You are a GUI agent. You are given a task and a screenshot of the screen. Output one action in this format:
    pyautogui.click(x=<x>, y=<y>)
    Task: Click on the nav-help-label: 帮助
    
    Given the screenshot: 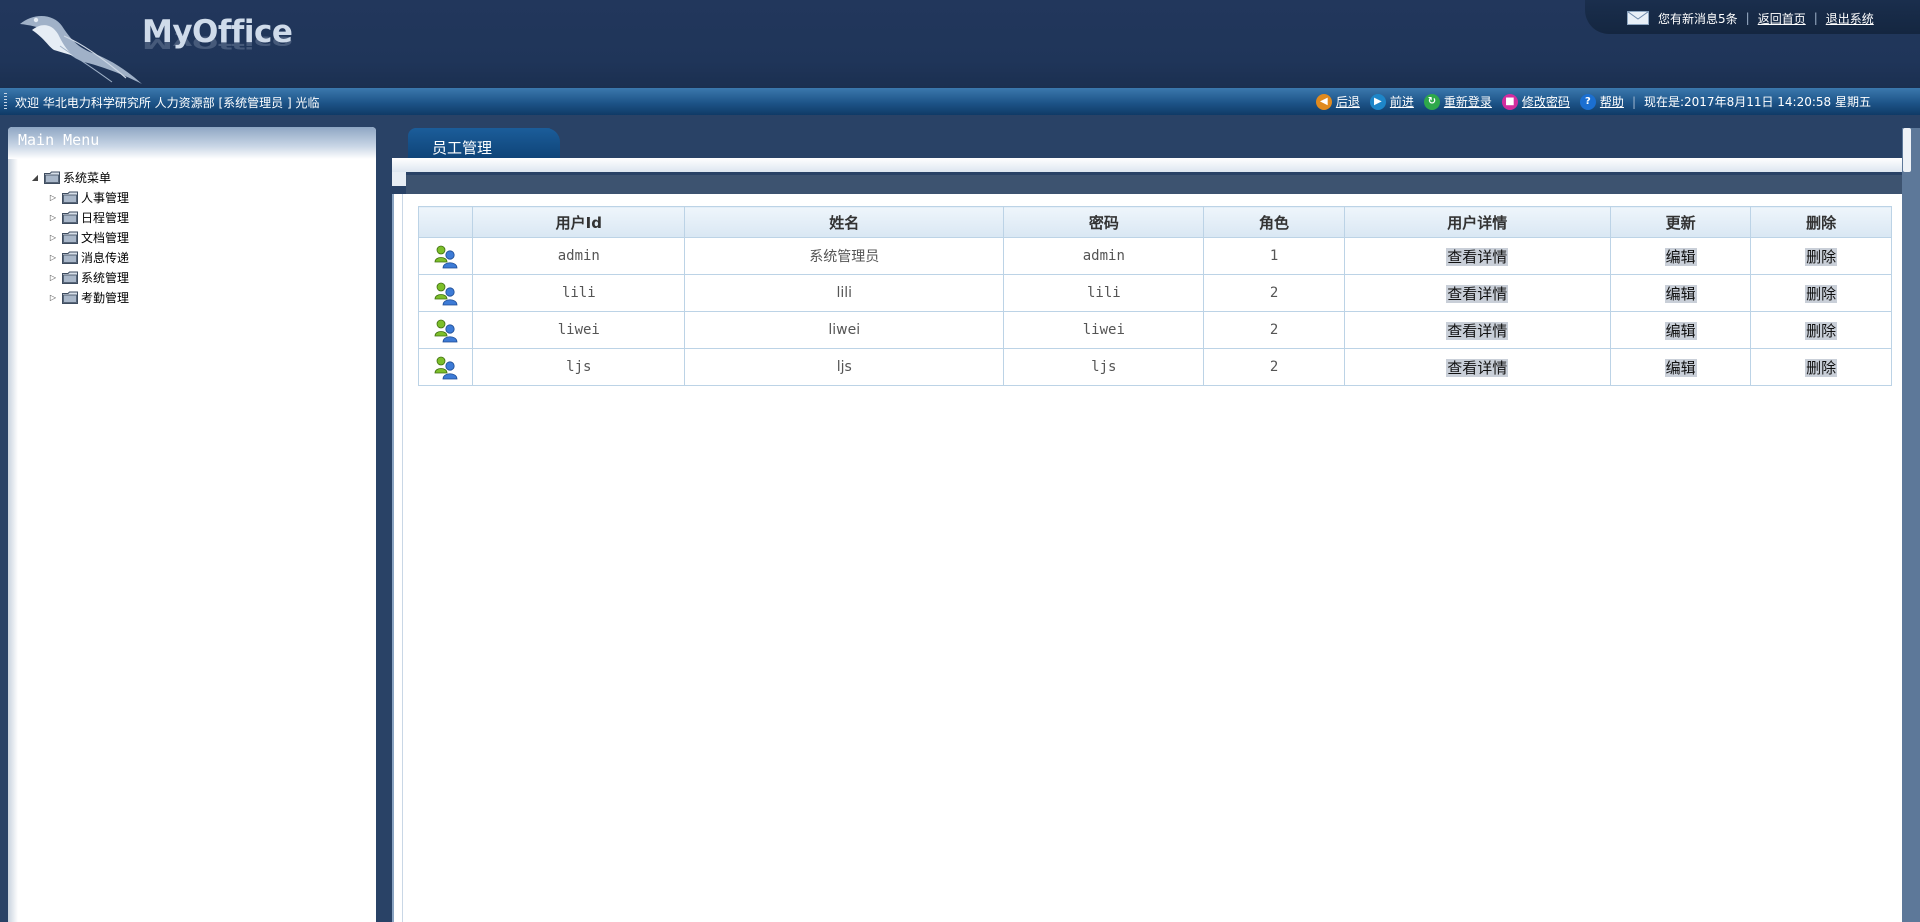 What is the action you would take?
    pyautogui.click(x=1612, y=101)
    